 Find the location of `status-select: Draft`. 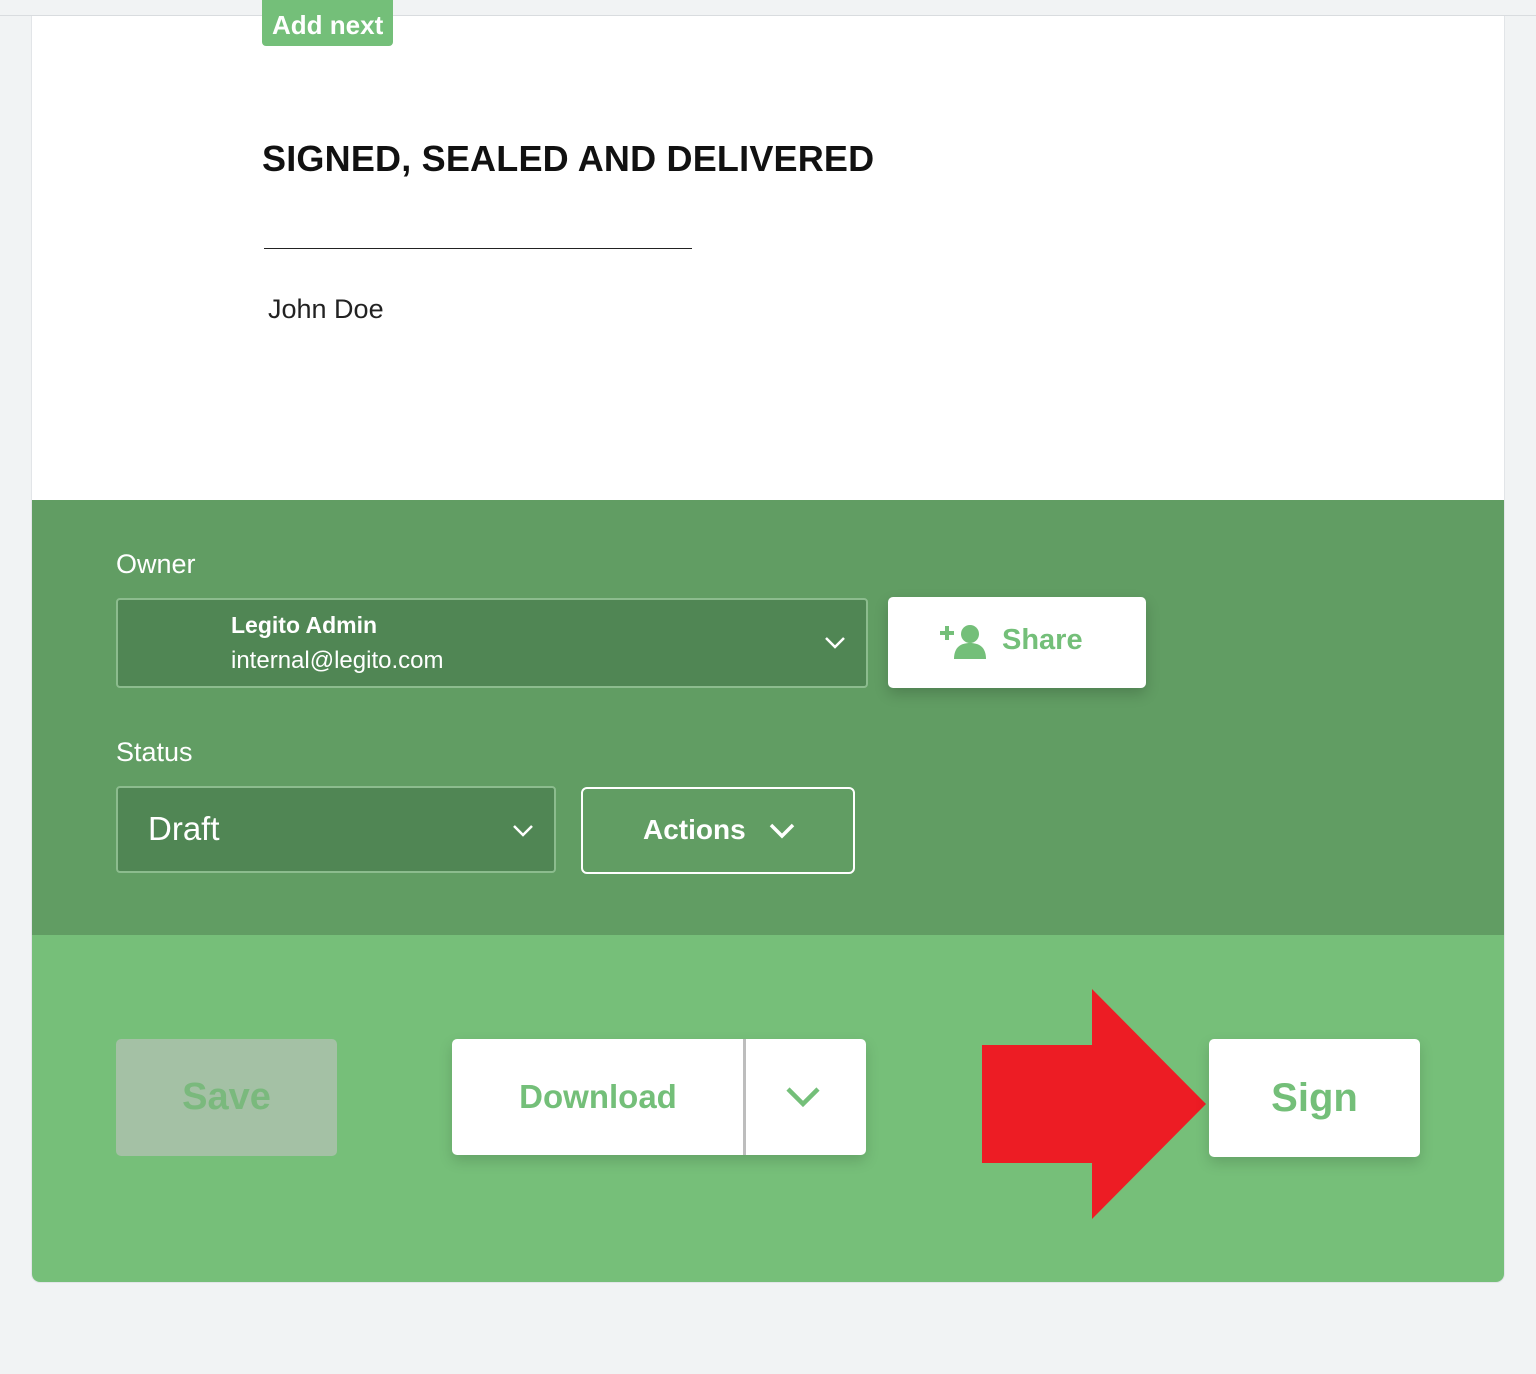

status-select: Draft is located at coordinates (336, 829).